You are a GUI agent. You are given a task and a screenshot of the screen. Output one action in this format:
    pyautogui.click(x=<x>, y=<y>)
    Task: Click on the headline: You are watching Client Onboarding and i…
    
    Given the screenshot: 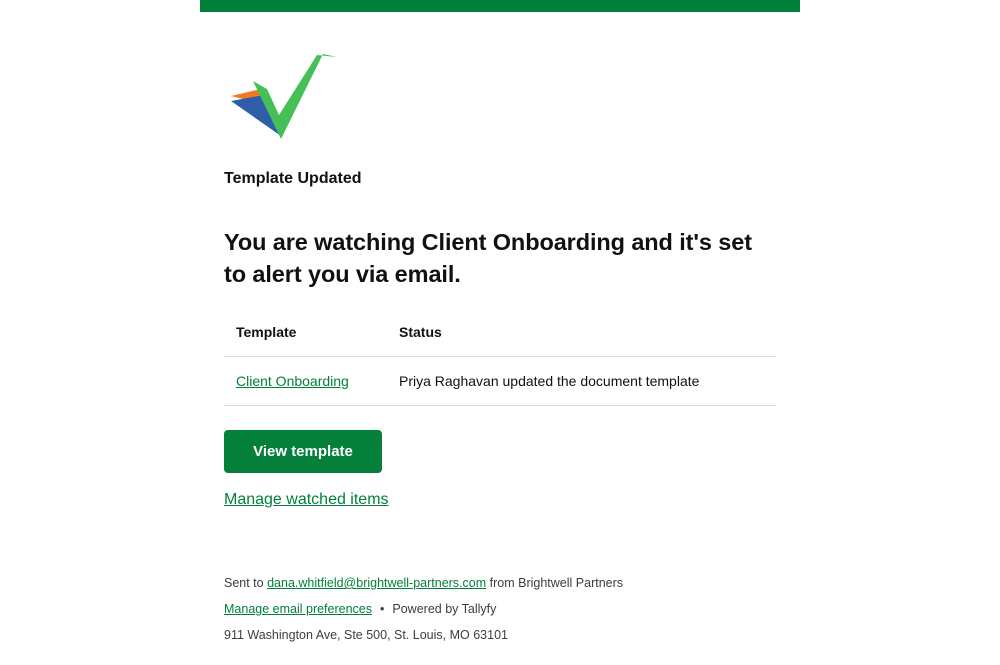 What is the action you would take?
    pyautogui.click(x=488, y=258)
    